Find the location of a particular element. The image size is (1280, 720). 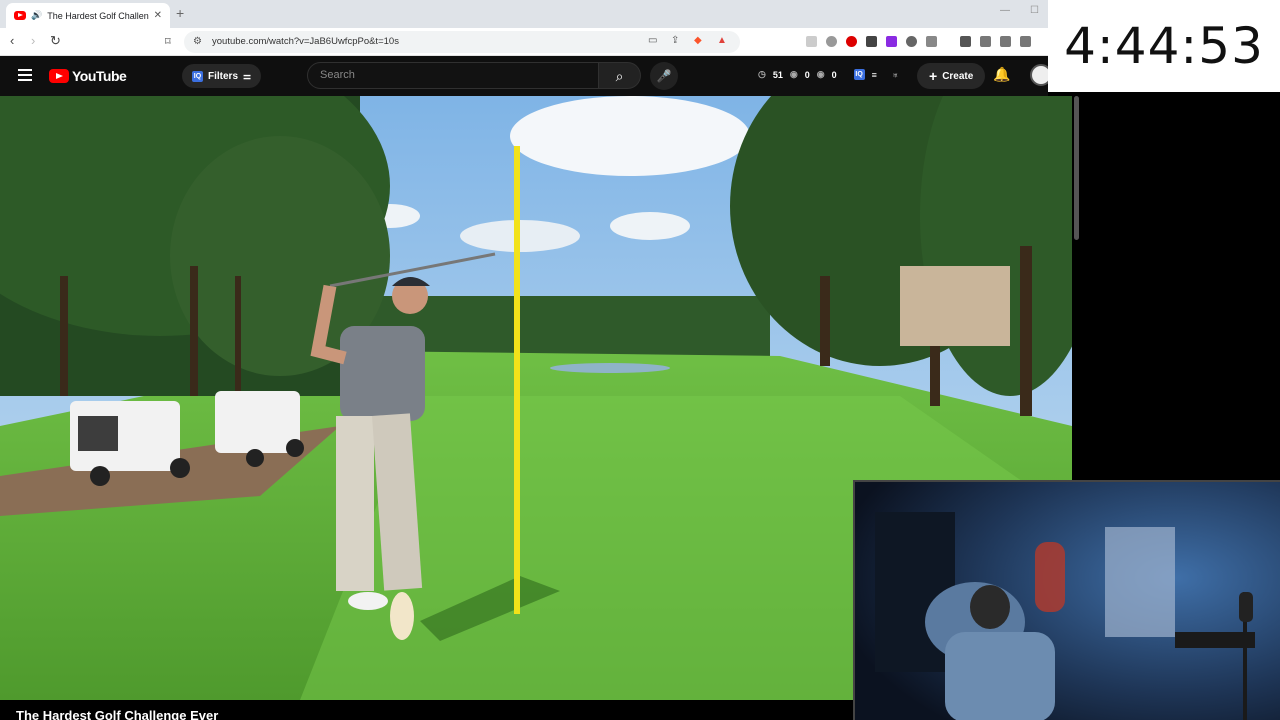

microphone-icon: 🎤 is located at coordinates (664, 76).